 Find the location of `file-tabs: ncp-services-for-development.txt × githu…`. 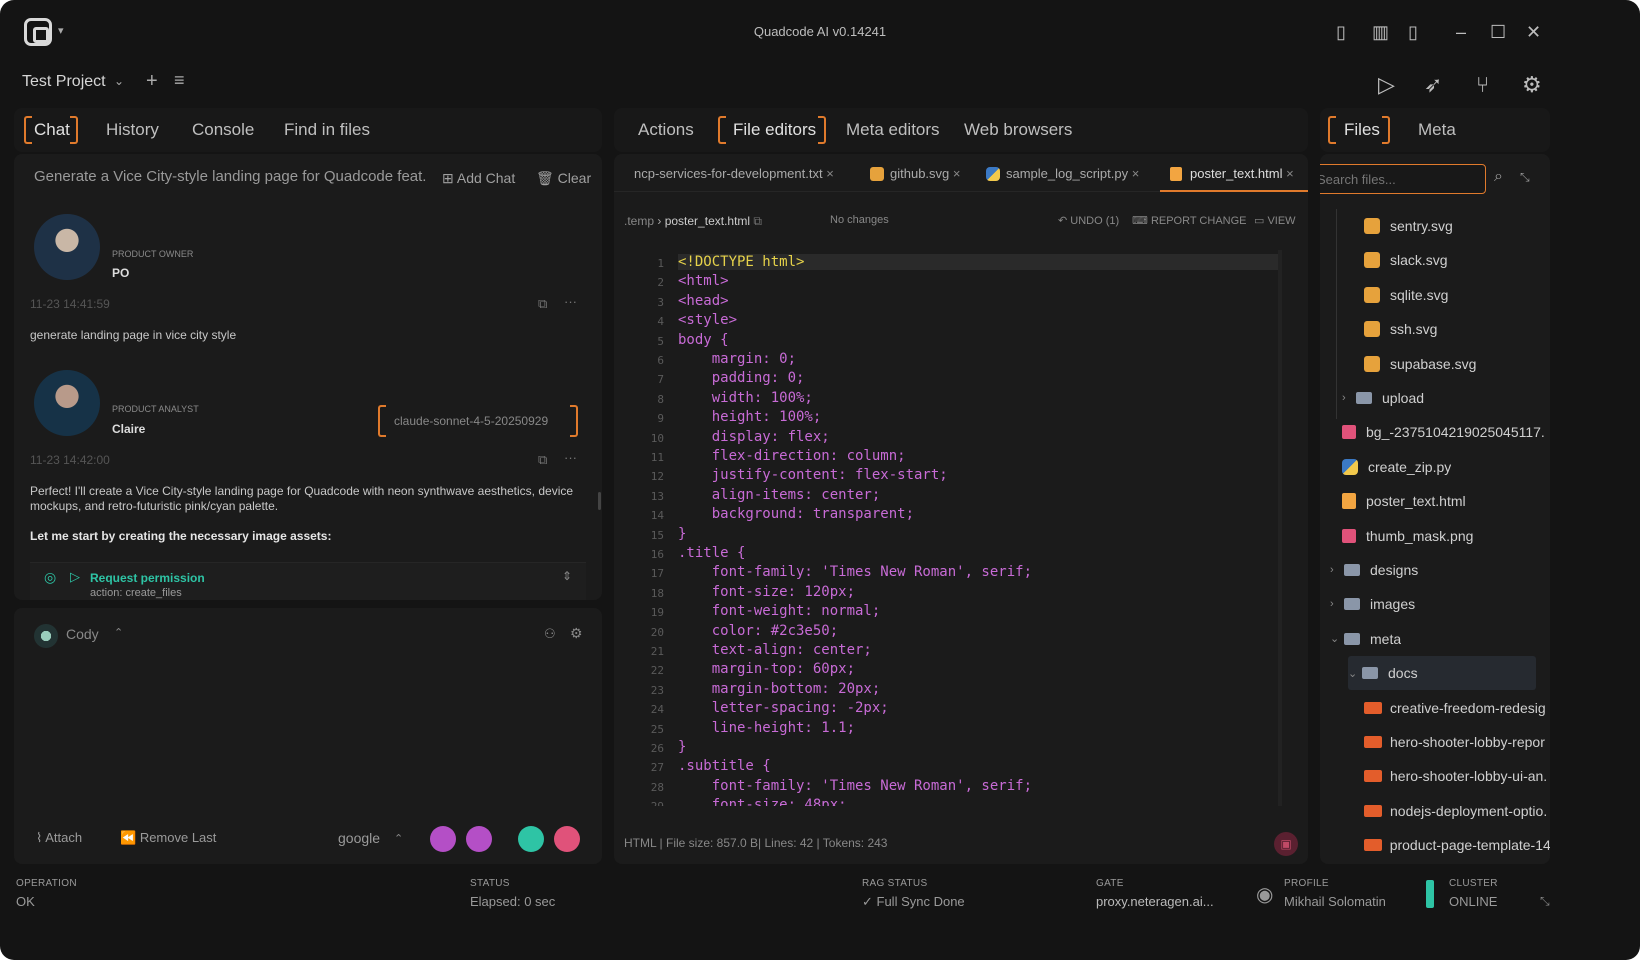

file-tabs: ncp-services-for-development.txt × githu… is located at coordinates (961, 173).